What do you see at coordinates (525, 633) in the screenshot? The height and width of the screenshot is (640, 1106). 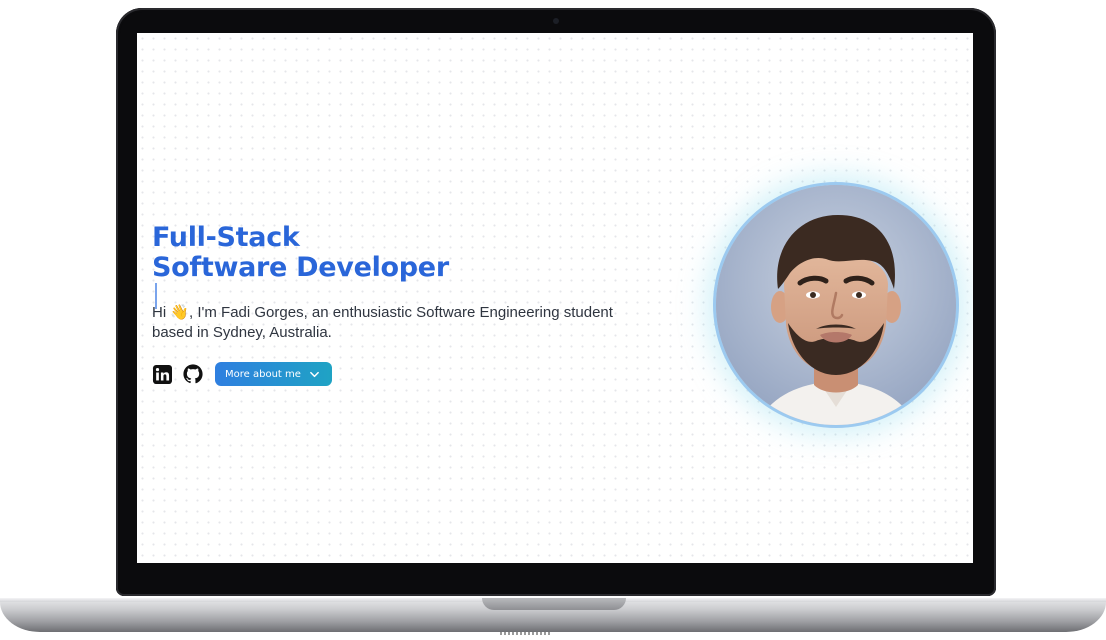 I see `laptop-foot` at bounding box center [525, 633].